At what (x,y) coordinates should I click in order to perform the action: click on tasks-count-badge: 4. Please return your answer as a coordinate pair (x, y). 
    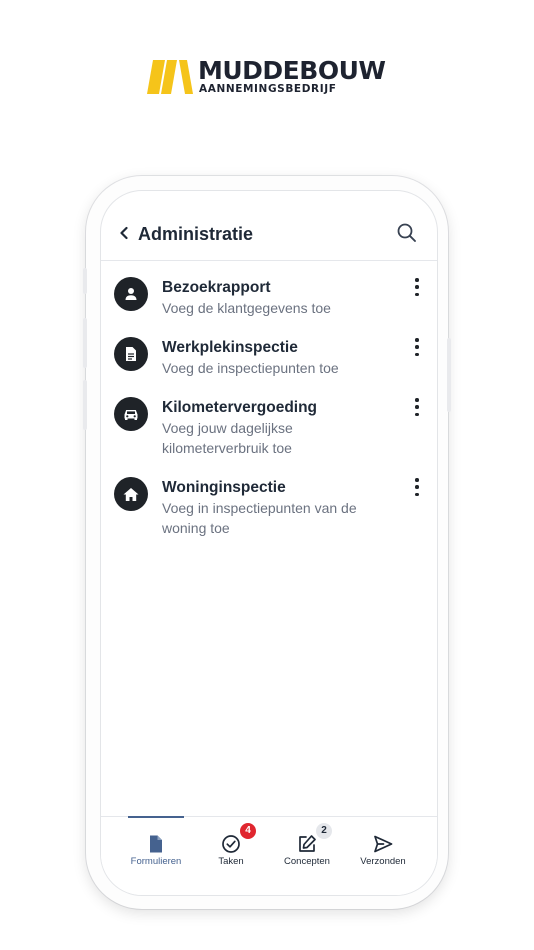
    Looking at the image, I should click on (248, 831).